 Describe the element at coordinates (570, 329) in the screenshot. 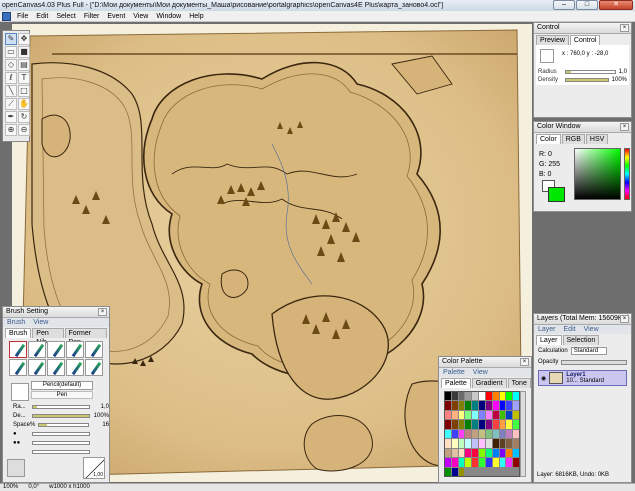

I see `layers-menu-edit: Edit` at that location.